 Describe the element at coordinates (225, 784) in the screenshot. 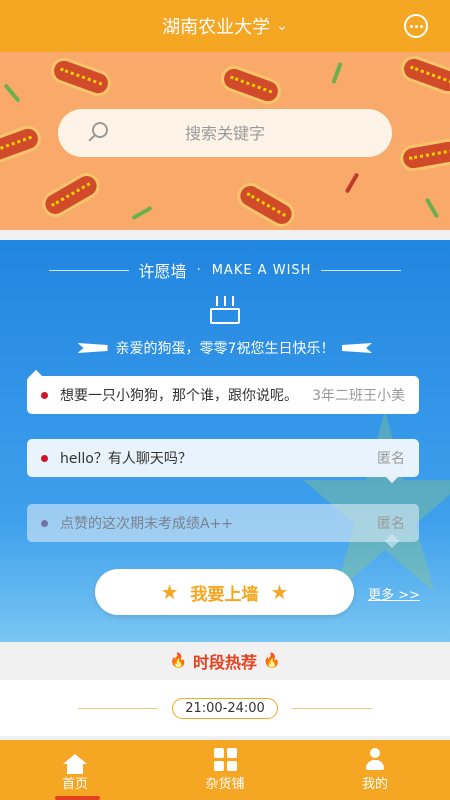

I see `tab-label: 杂货铺` at that location.